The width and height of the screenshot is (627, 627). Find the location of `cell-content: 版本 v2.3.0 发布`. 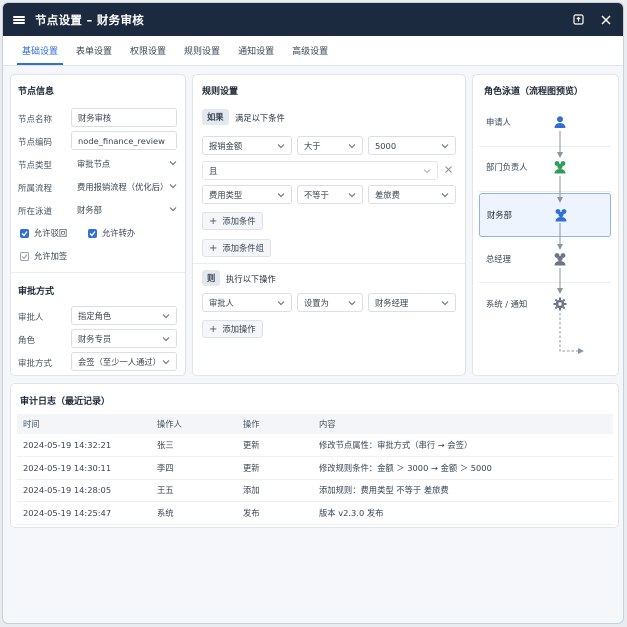

cell-content: 版本 v2.3.0 发布 is located at coordinates (463, 513).